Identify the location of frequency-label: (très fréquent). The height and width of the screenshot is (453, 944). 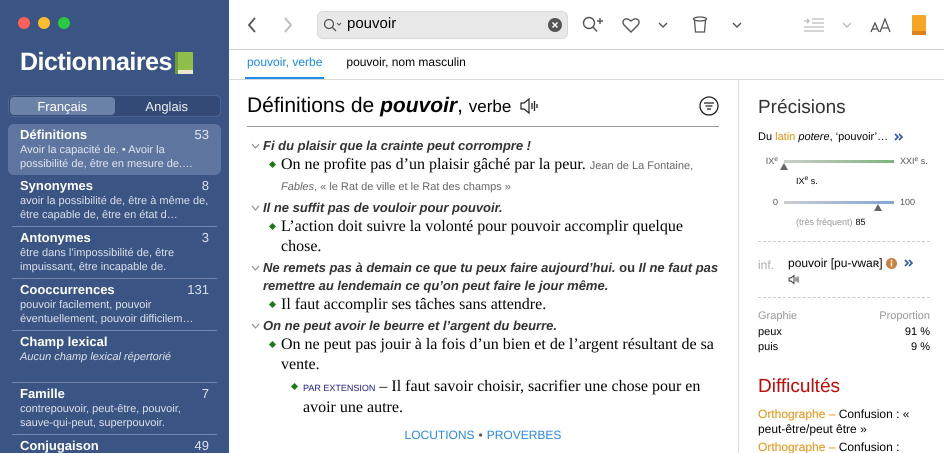
(824, 221).